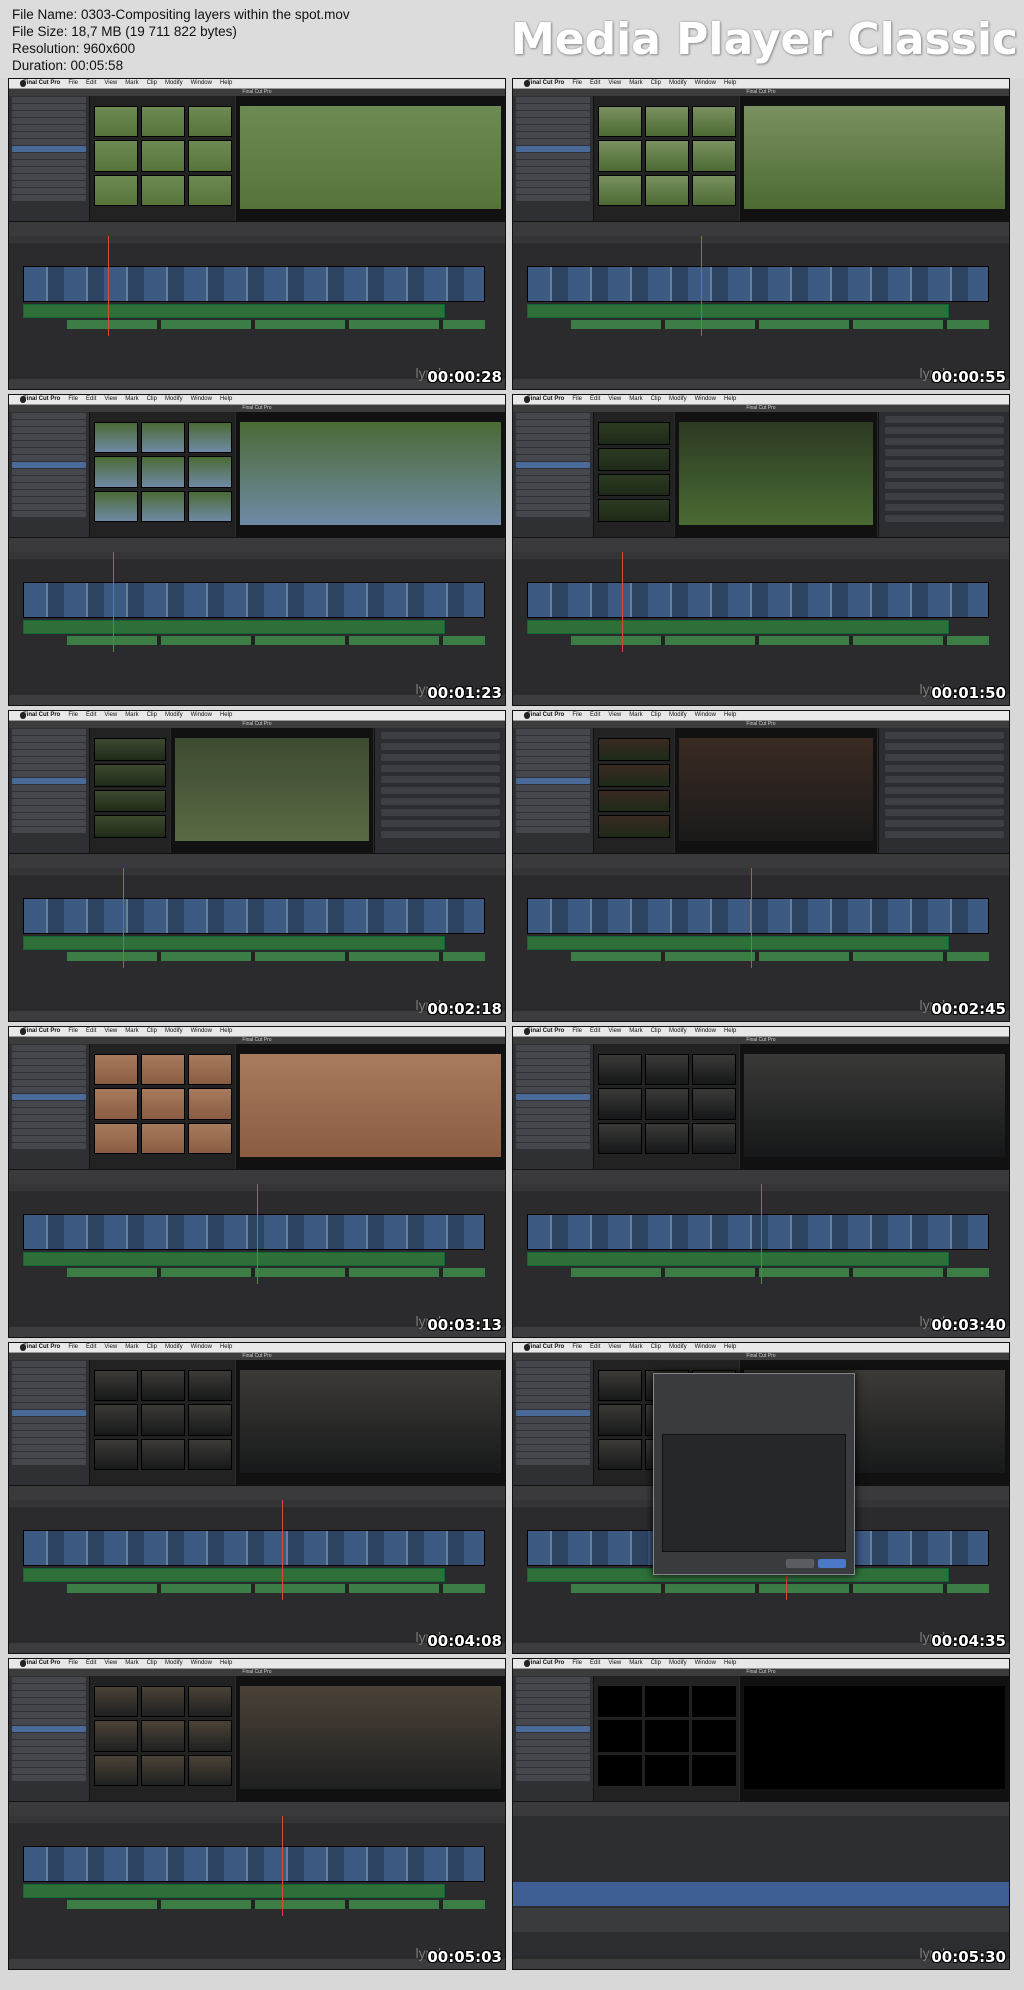 The width and height of the screenshot is (1024, 1990). I want to click on menu-item: Help, so click(226, 715).